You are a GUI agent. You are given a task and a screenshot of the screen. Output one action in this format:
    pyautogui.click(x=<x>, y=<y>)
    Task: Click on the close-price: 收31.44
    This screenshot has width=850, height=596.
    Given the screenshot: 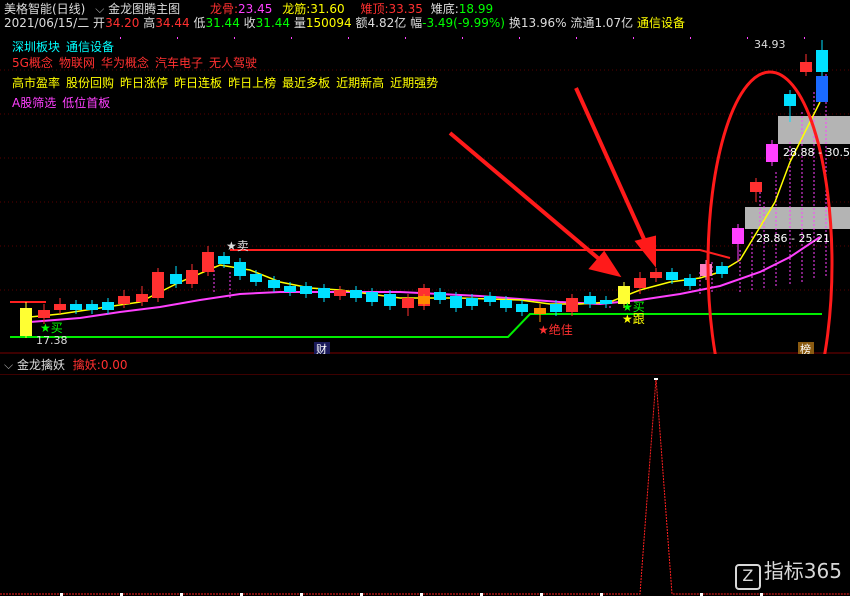 What is the action you would take?
    pyautogui.click(x=267, y=23)
    